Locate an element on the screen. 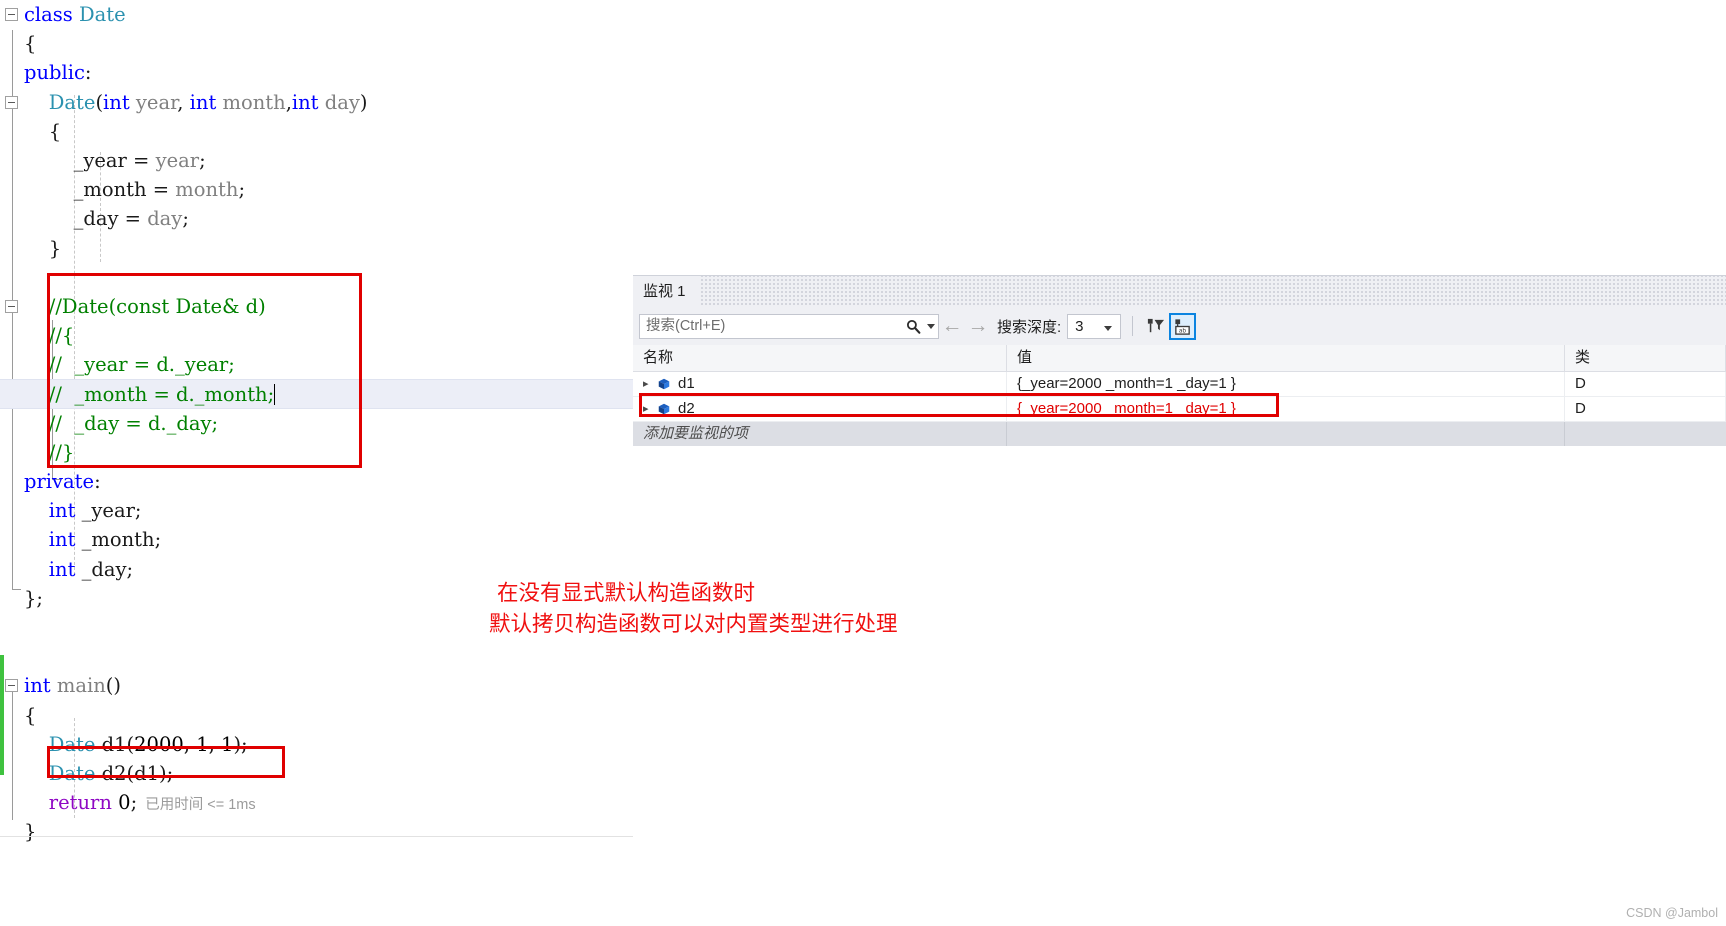  code-token: //{ is located at coordinates (49, 336).